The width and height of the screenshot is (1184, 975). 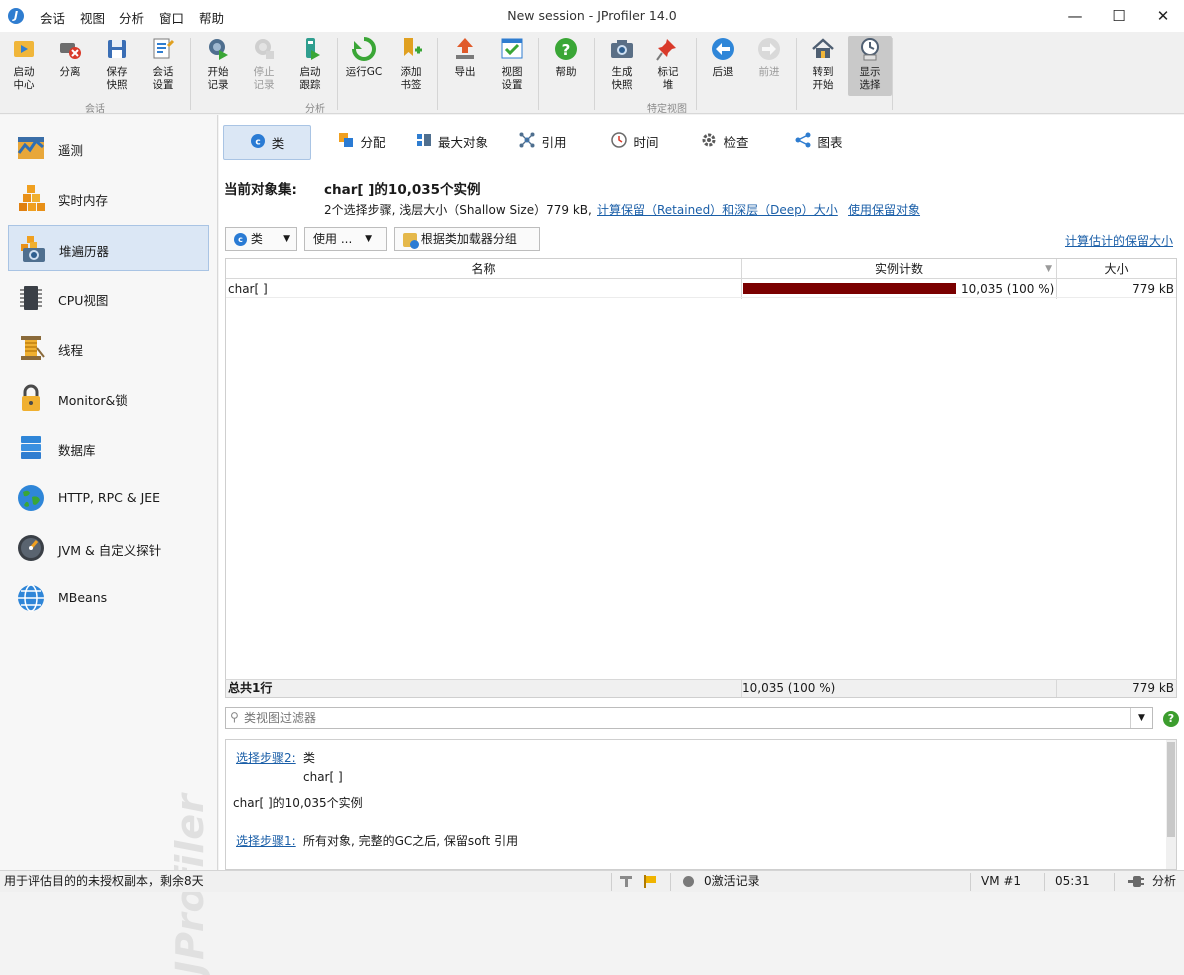 I want to click on class-filter-box: ⚲ ▼, so click(x=689, y=718).